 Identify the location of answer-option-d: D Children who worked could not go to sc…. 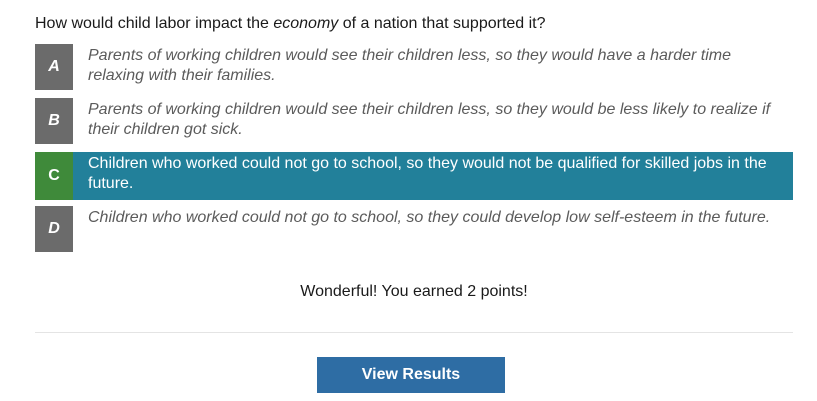
(414, 229).